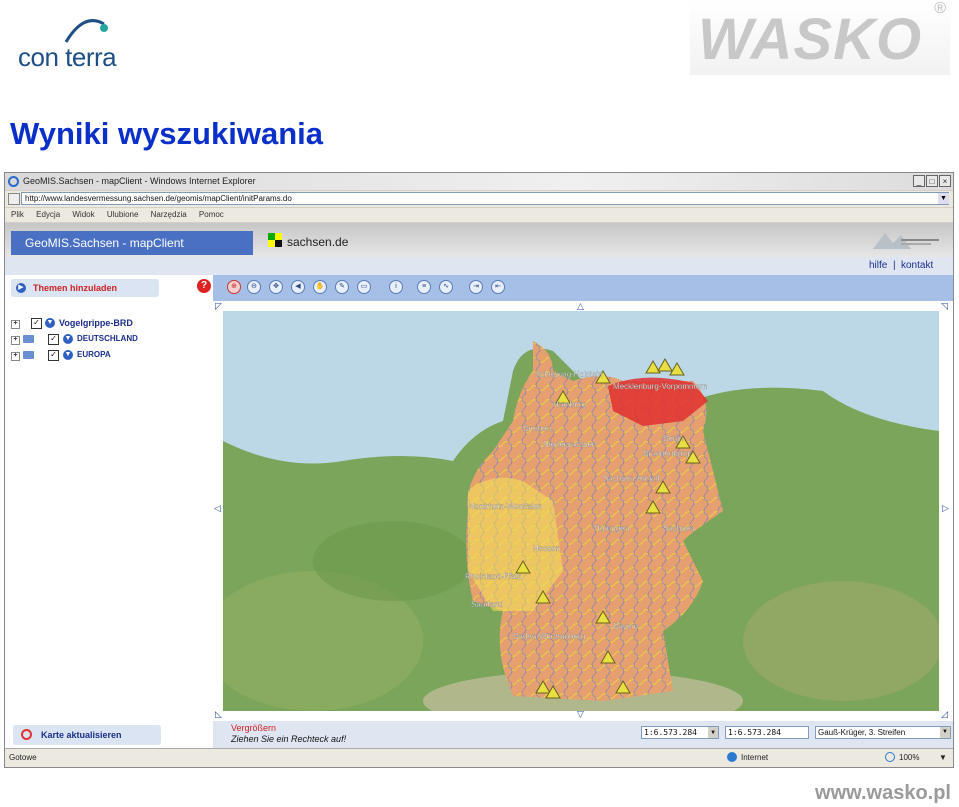 The image size is (959, 807). What do you see at coordinates (320, 287) in the screenshot?
I see `hand-icon: ✋` at bounding box center [320, 287].